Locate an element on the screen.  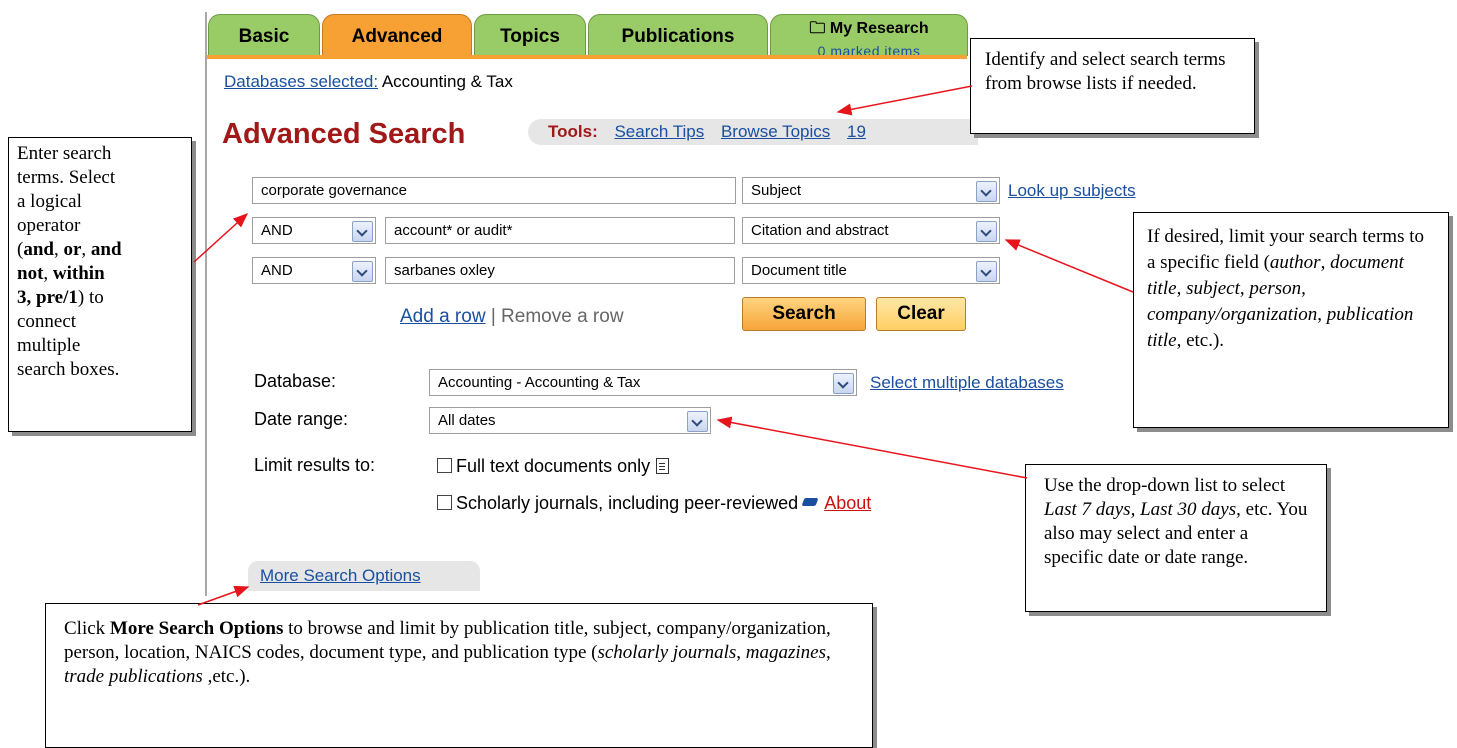
arrow-to-more-options is located at coordinates (223, 595).